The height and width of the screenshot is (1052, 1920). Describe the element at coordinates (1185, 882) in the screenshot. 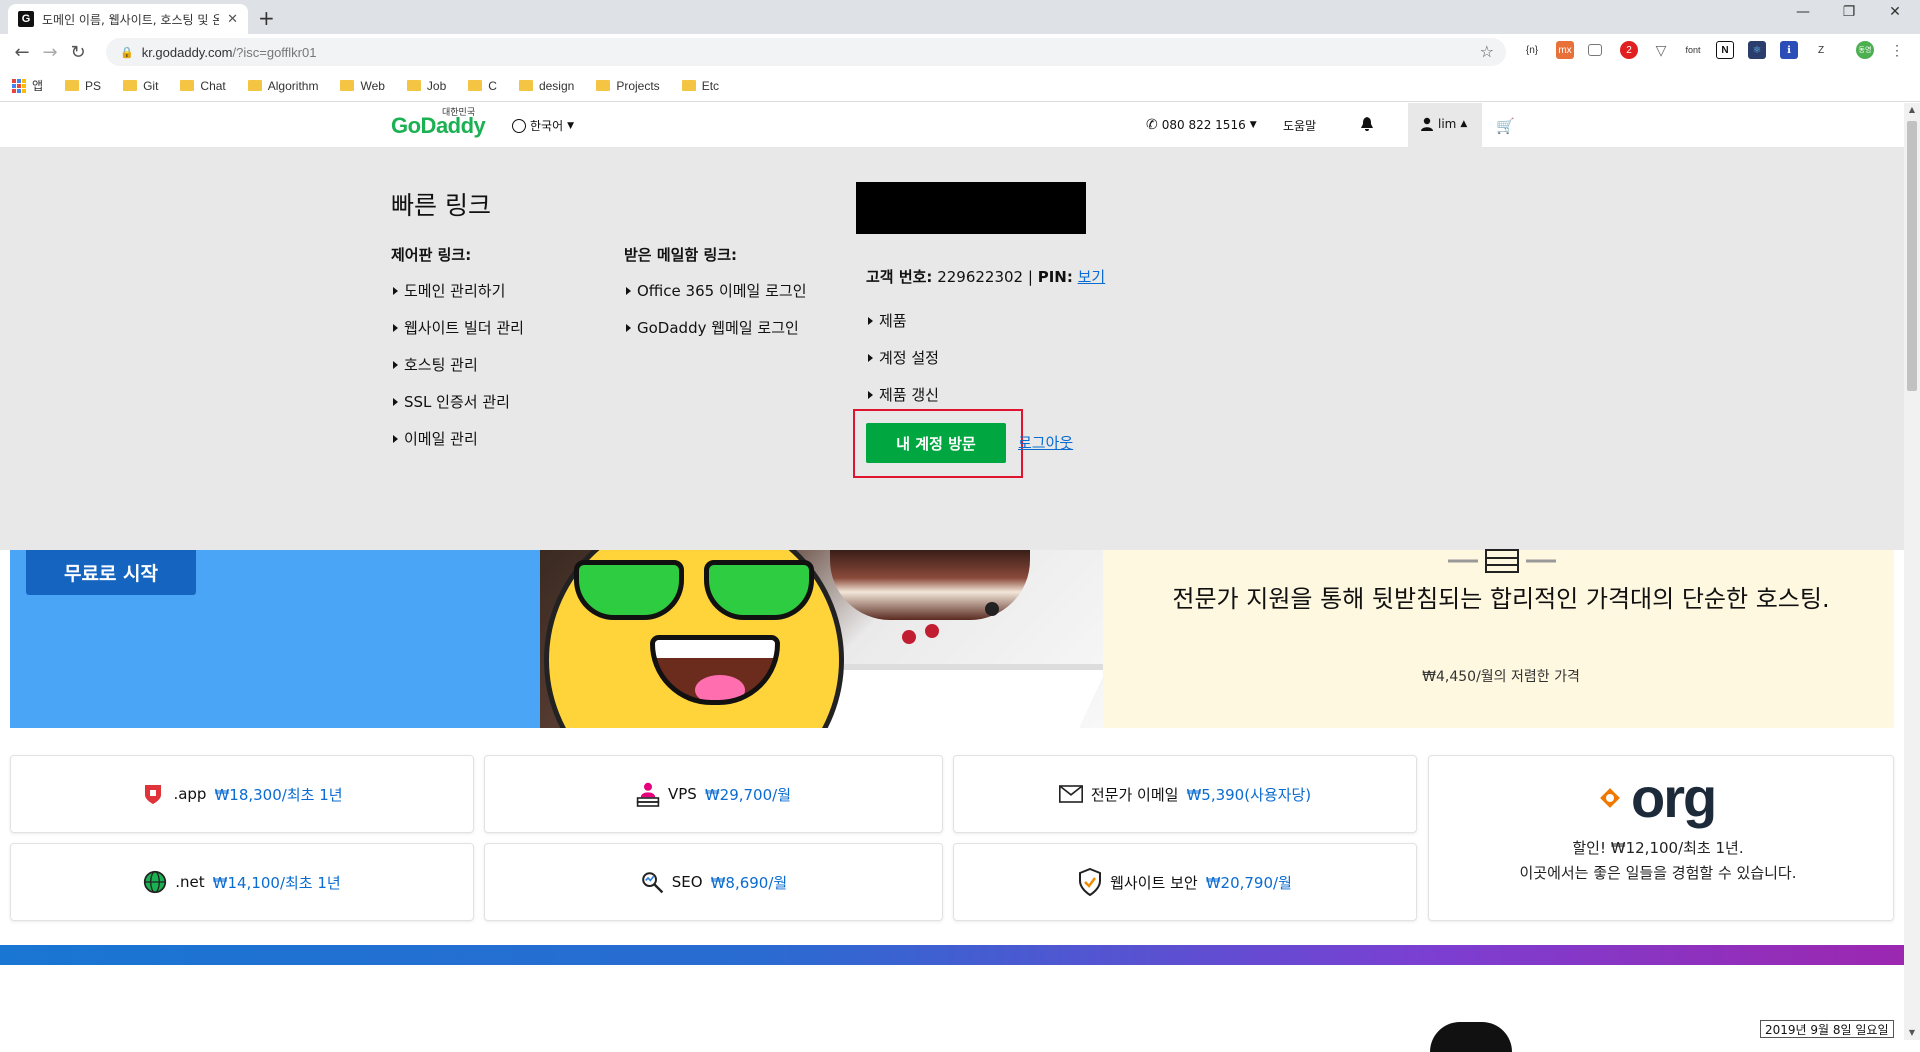

I see `product-card-security: 웹사이트 보안 ₩20,790/월` at that location.